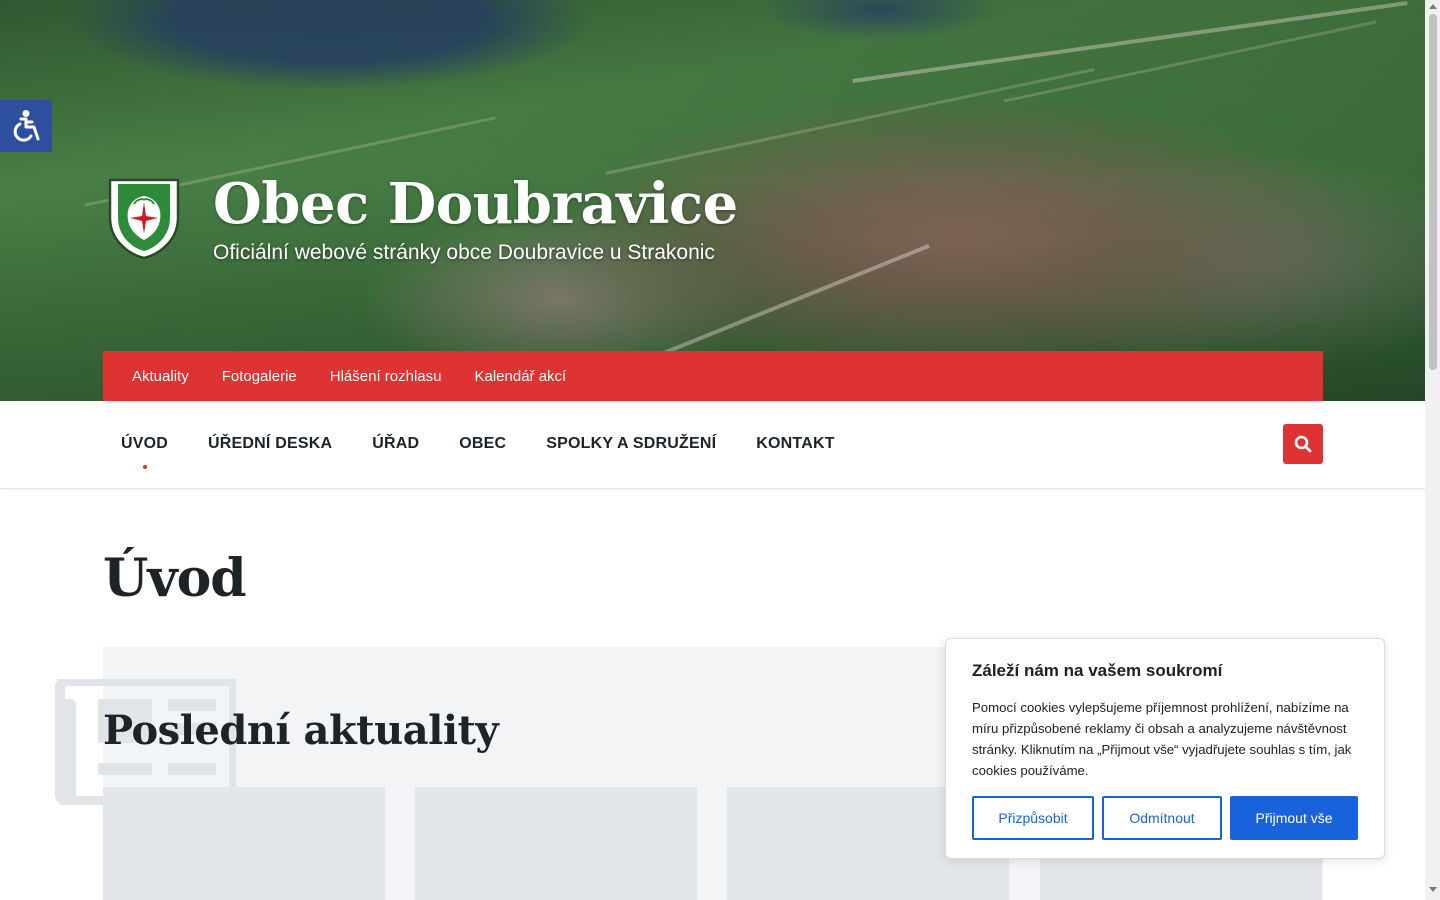  Describe the element at coordinates (160, 376) in the screenshot. I see `topbar-link-aktuality: Aktuality` at that location.